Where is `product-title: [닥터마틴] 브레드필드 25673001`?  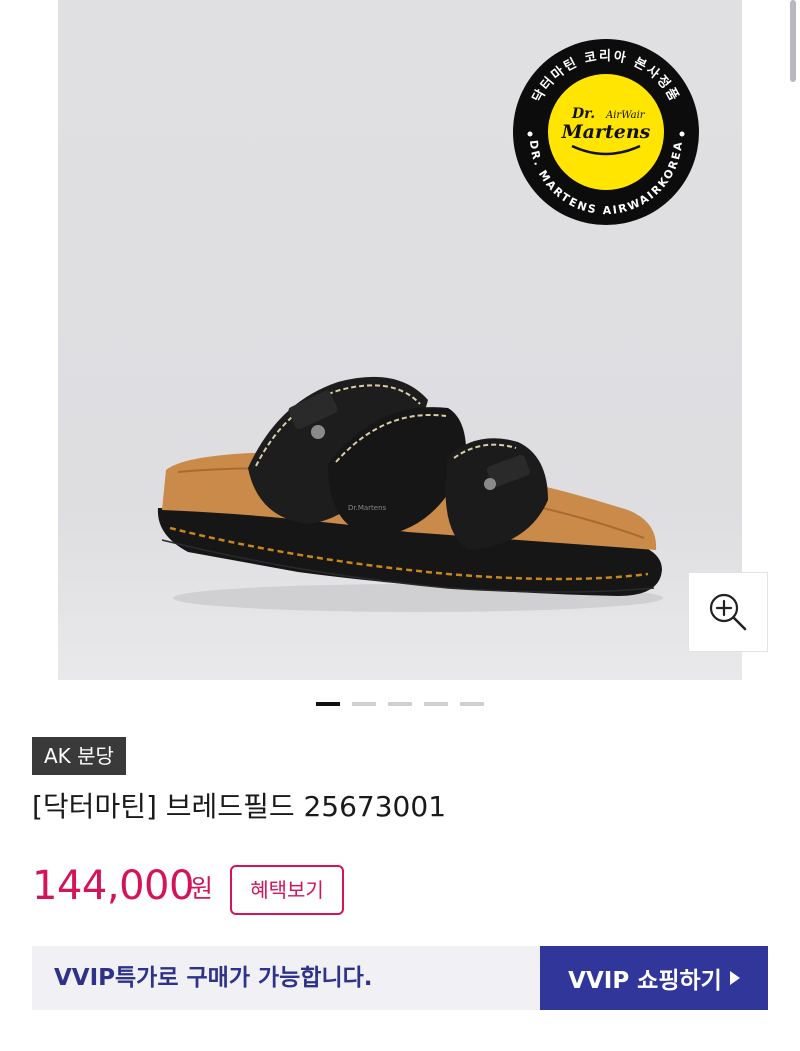 product-title: [닥터마틴] 브레드필드 25673001 is located at coordinates (239, 806).